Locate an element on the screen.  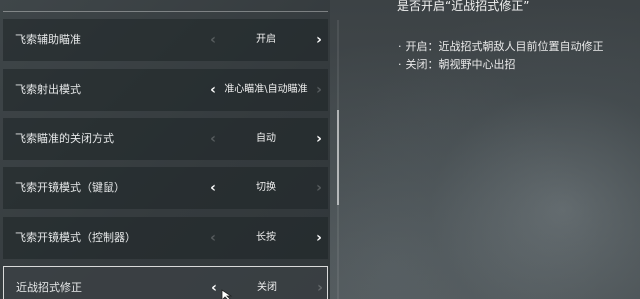
setting-row-grapple-aim-close-mode: 飞索瞄准的关闭方式 ‹ 自动 › is located at coordinates (165, 139).